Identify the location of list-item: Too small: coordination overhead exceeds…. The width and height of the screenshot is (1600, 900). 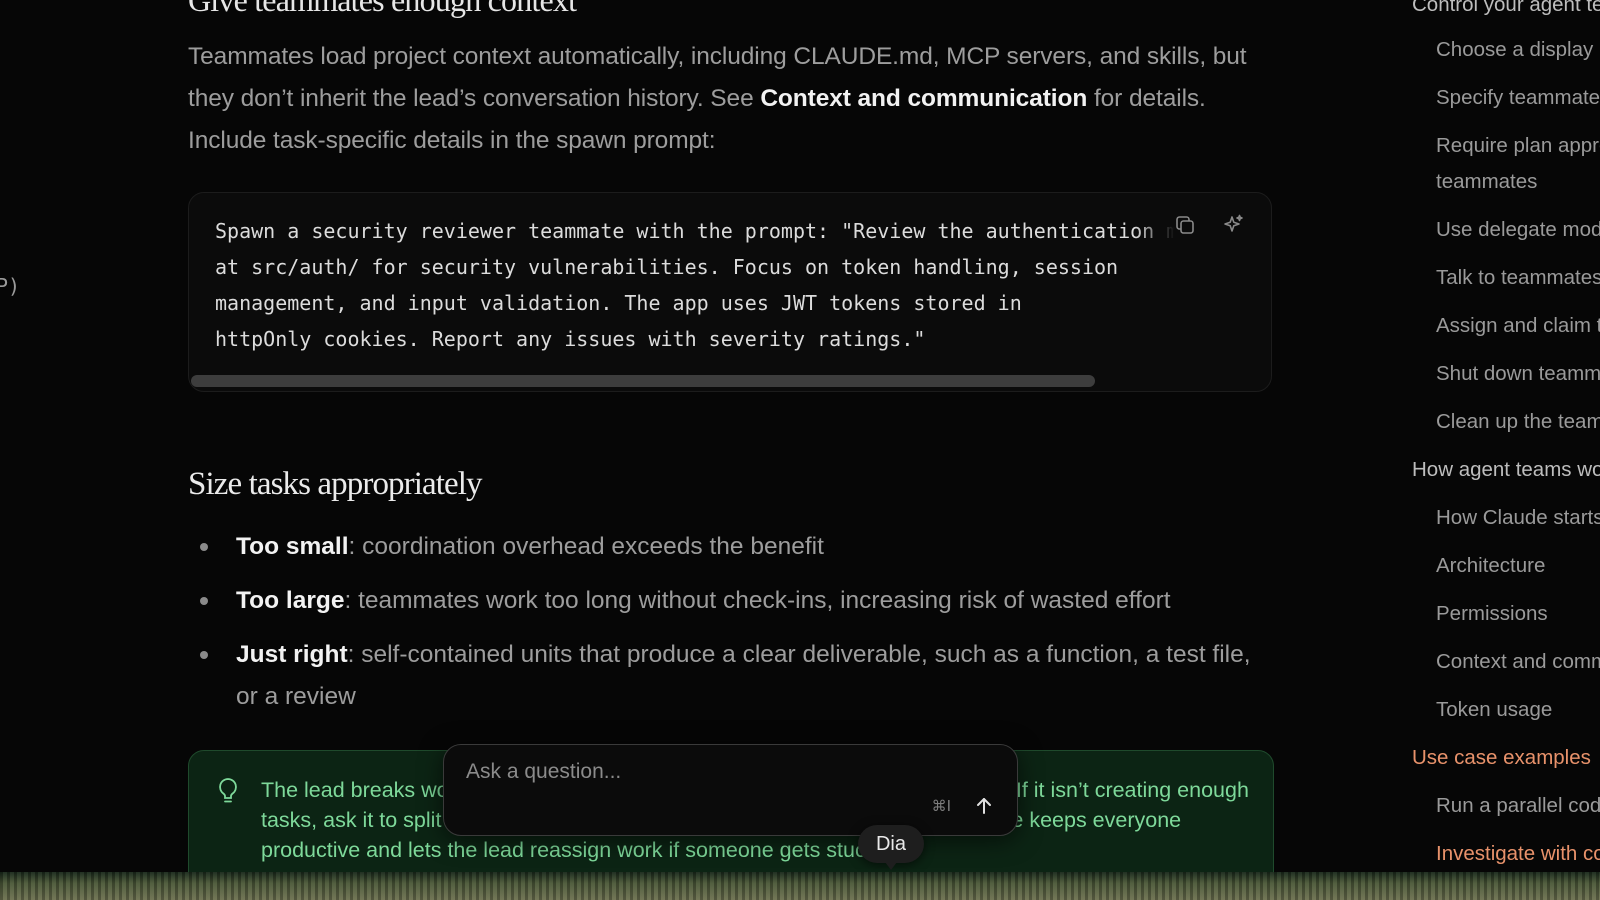
(730, 547).